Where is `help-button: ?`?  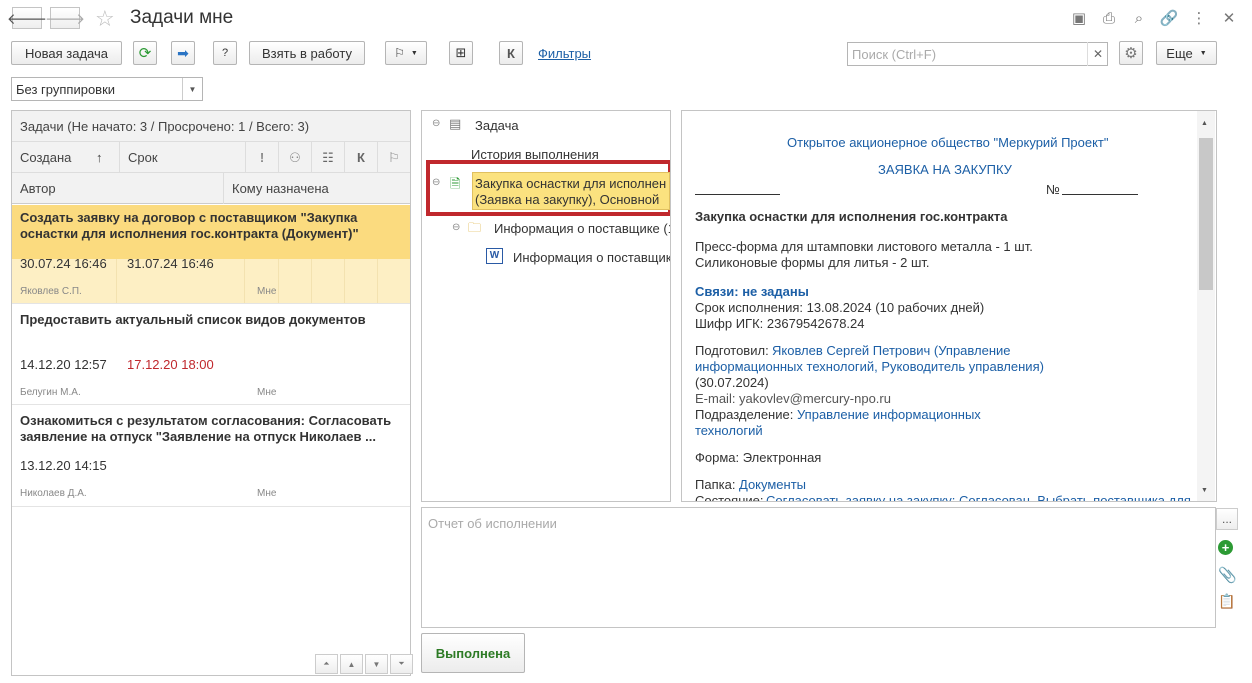
help-button: ? is located at coordinates (225, 53).